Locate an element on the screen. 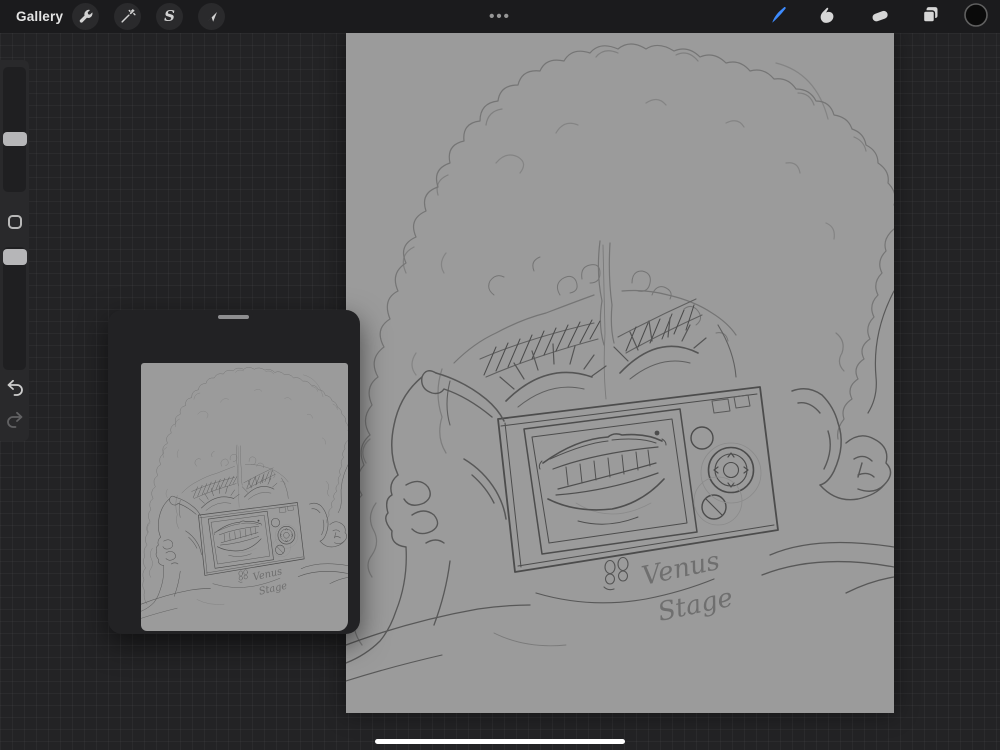  redo-button is located at coordinates (14, 421).